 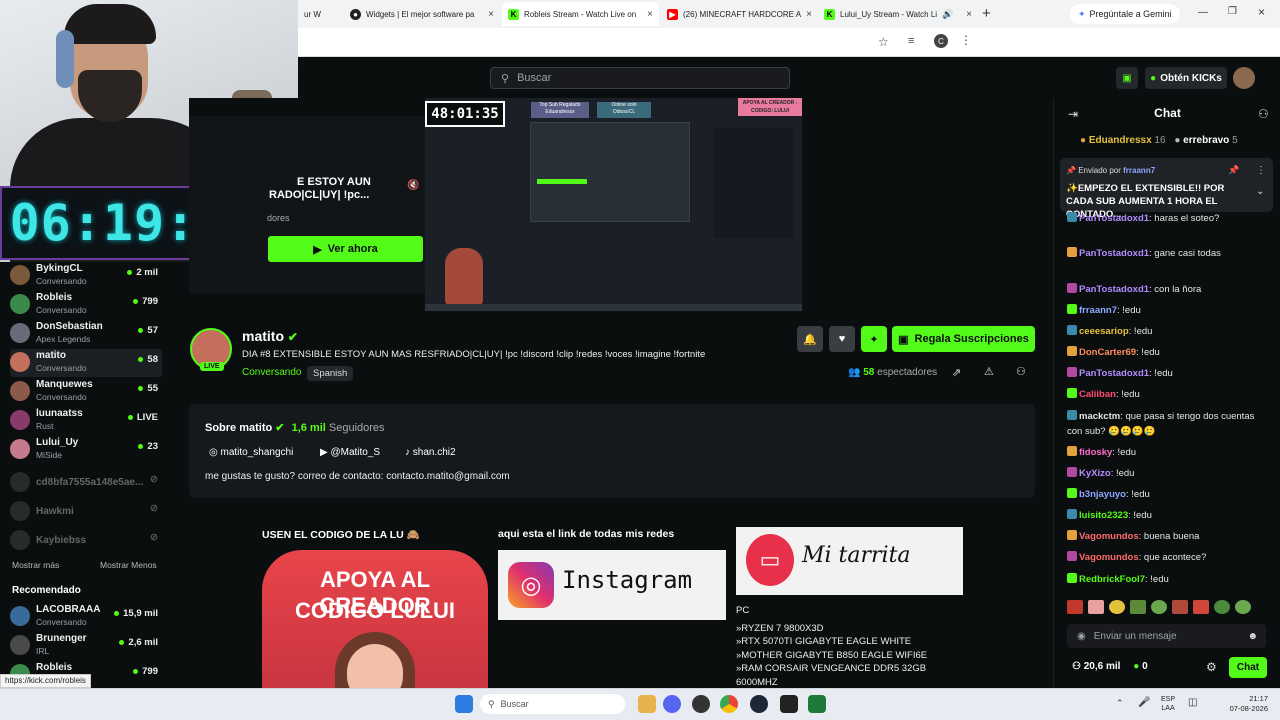 What do you see at coordinates (271, 372) in the screenshot?
I see `stream-category: Conversando` at bounding box center [271, 372].